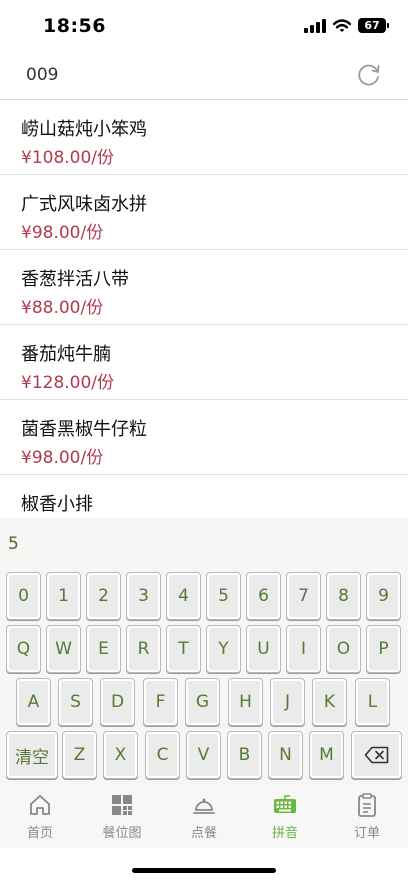 Image resolution: width=408 pixels, height=883 pixels. I want to click on list-item: 椒香小排, so click(204, 496).